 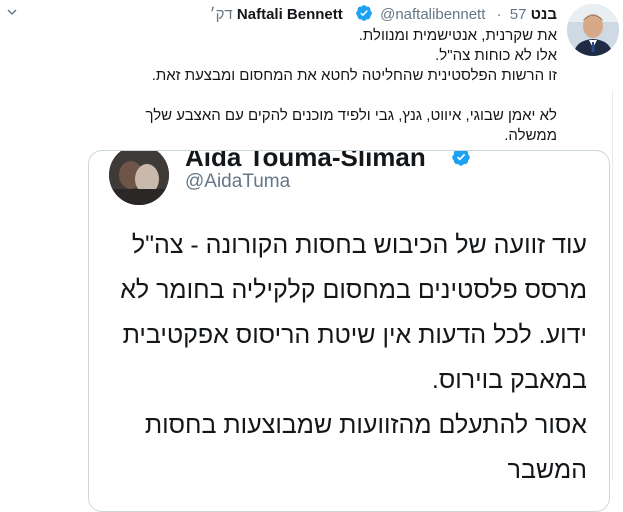 What do you see at coordinates (530, 135) in the screenshot?
I see `tweet-line: ממשלה.` at bounding box center [530, 135].